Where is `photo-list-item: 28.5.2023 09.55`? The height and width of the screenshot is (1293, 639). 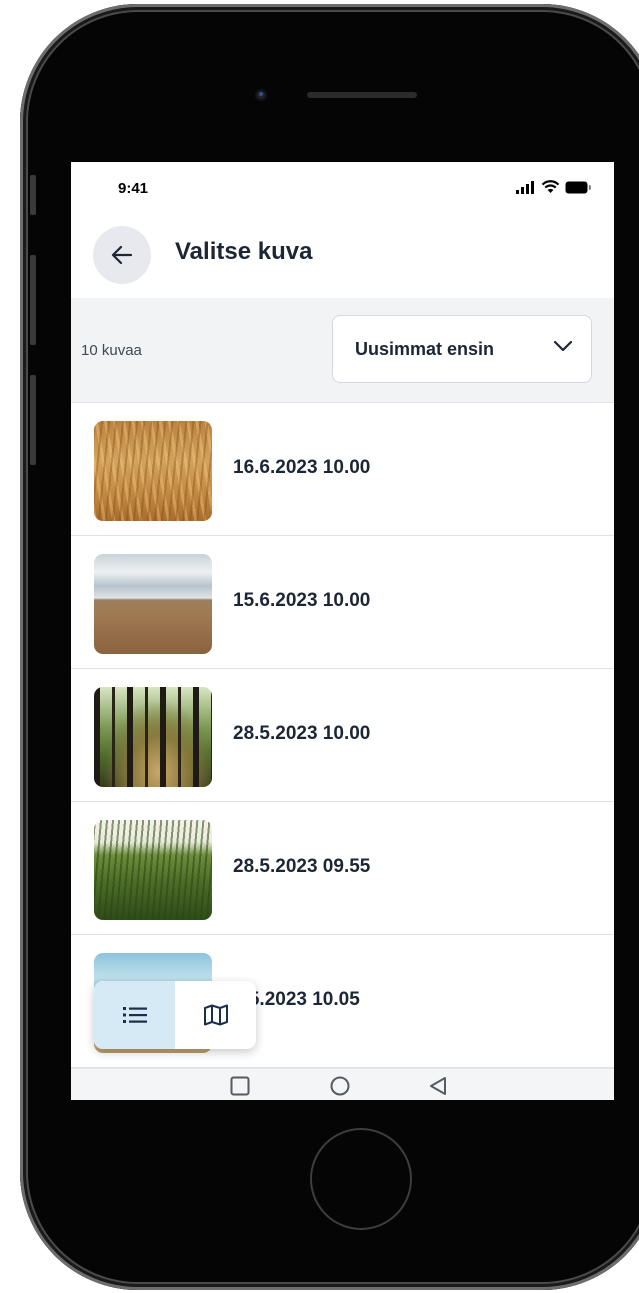 photo-list-item: 28.5.2023 09.55 is located at coordinates (342, 868).